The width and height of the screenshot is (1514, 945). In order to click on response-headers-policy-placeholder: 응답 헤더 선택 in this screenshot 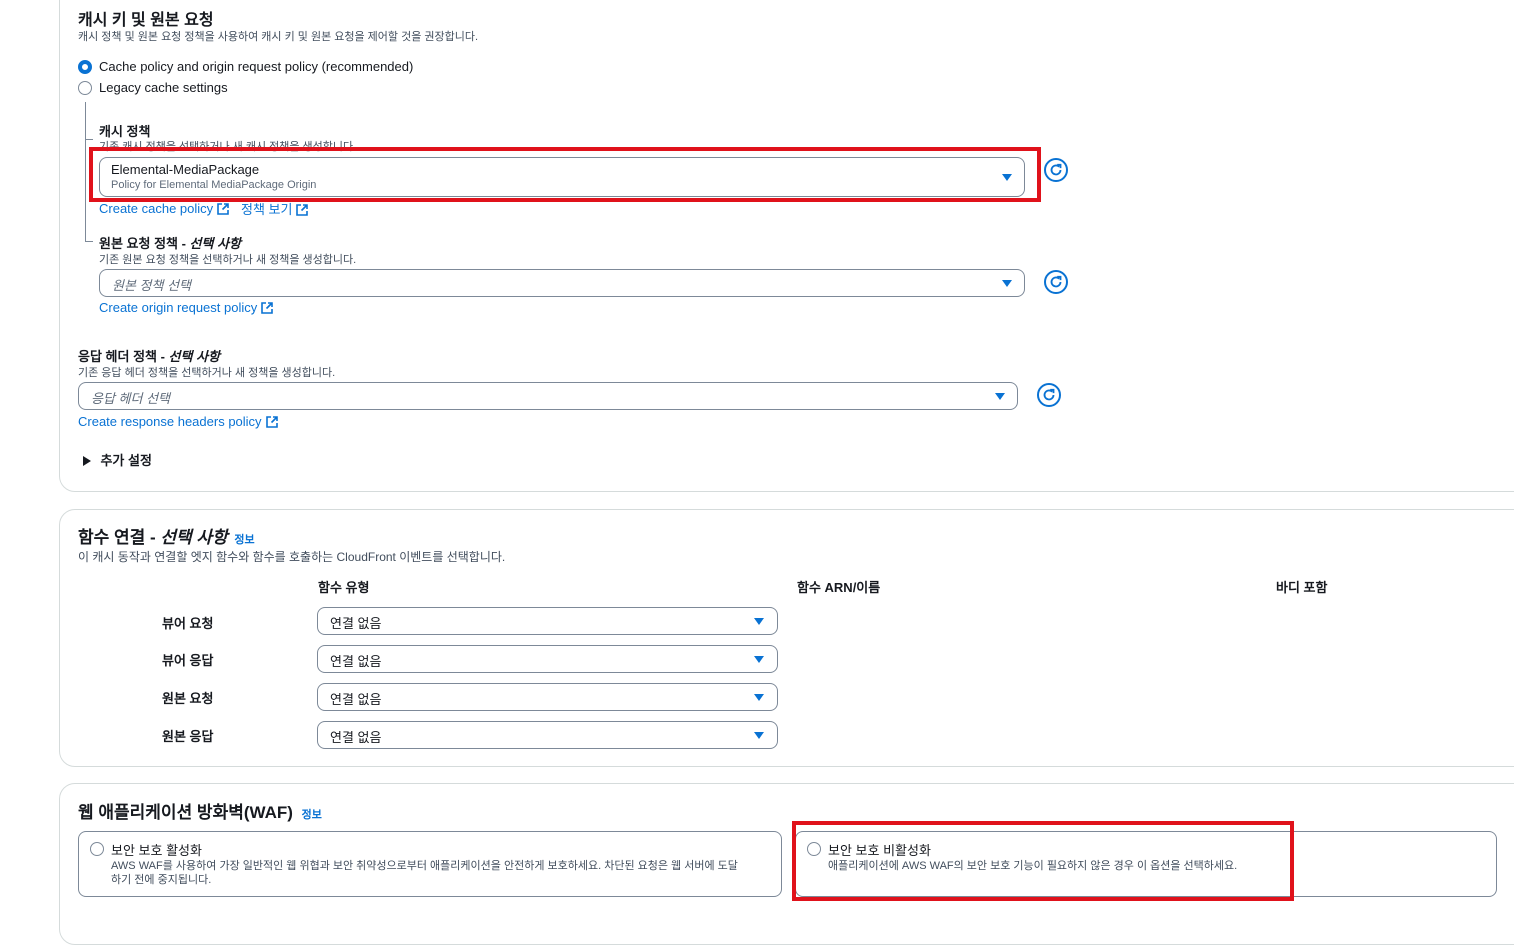, I will do `click(130, 398)`.